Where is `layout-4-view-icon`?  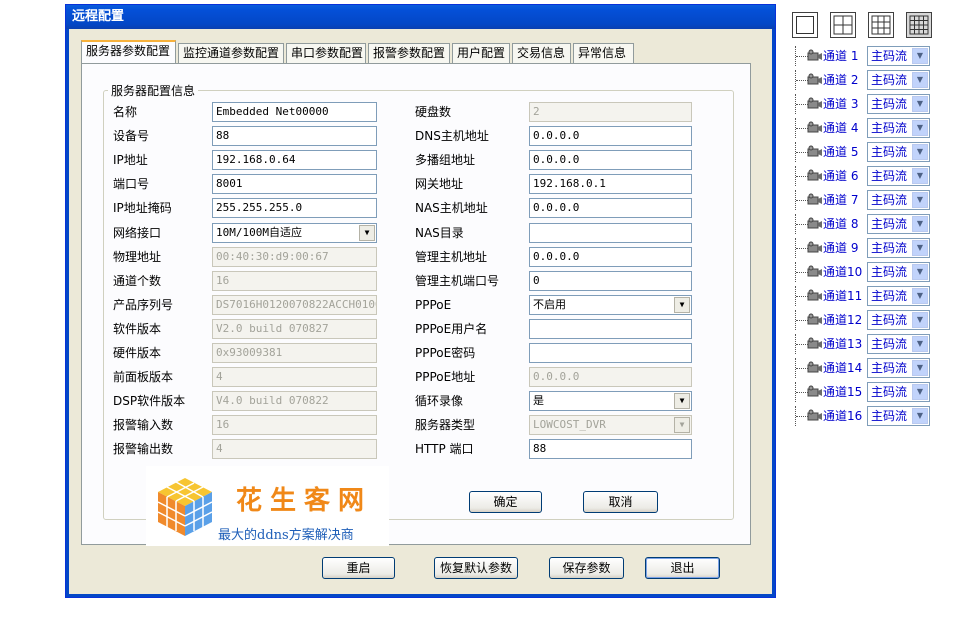 layout-4-view-icon is located at coordinates (843, 25).